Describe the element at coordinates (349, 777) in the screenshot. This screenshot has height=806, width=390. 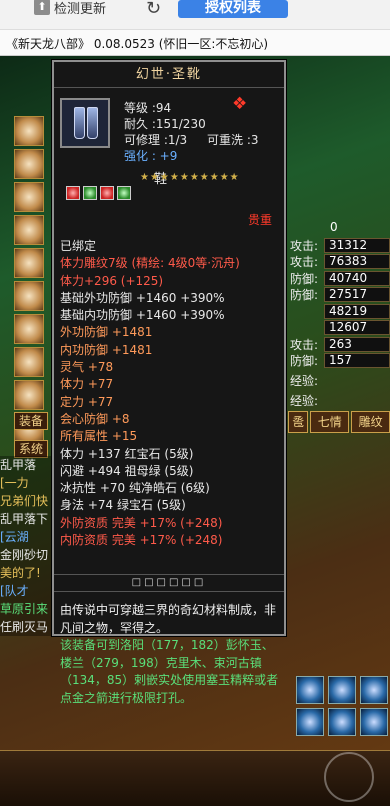
I see `watermark-icon` at that location.